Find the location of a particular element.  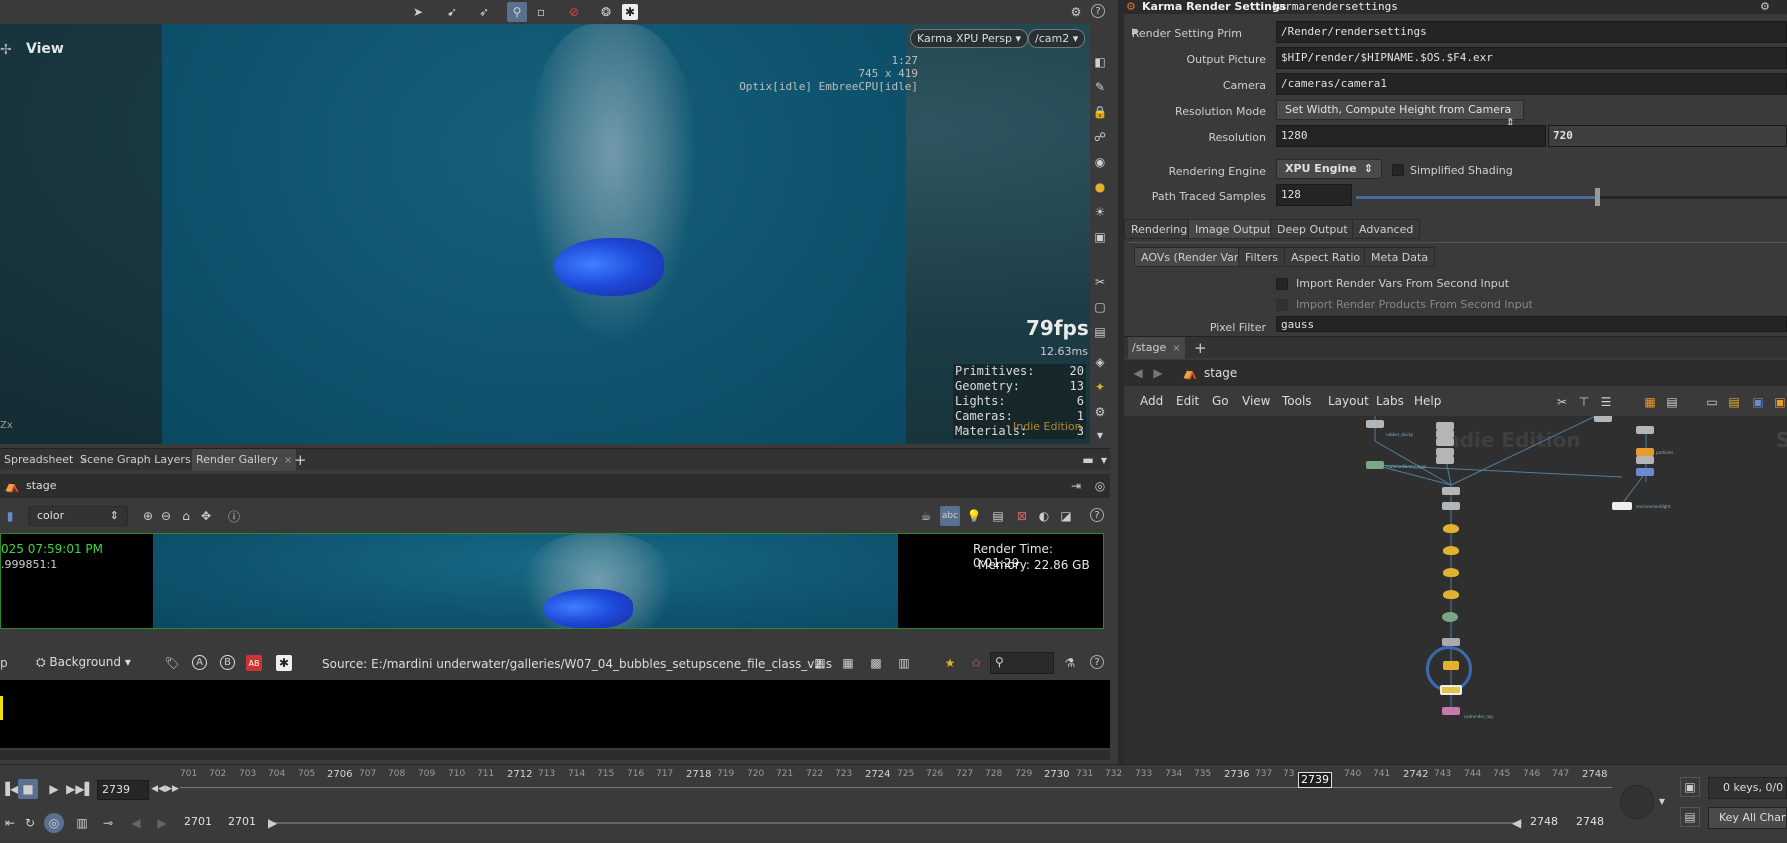

key-manager-icon: ▣ is located at coordinates (1690, 787).